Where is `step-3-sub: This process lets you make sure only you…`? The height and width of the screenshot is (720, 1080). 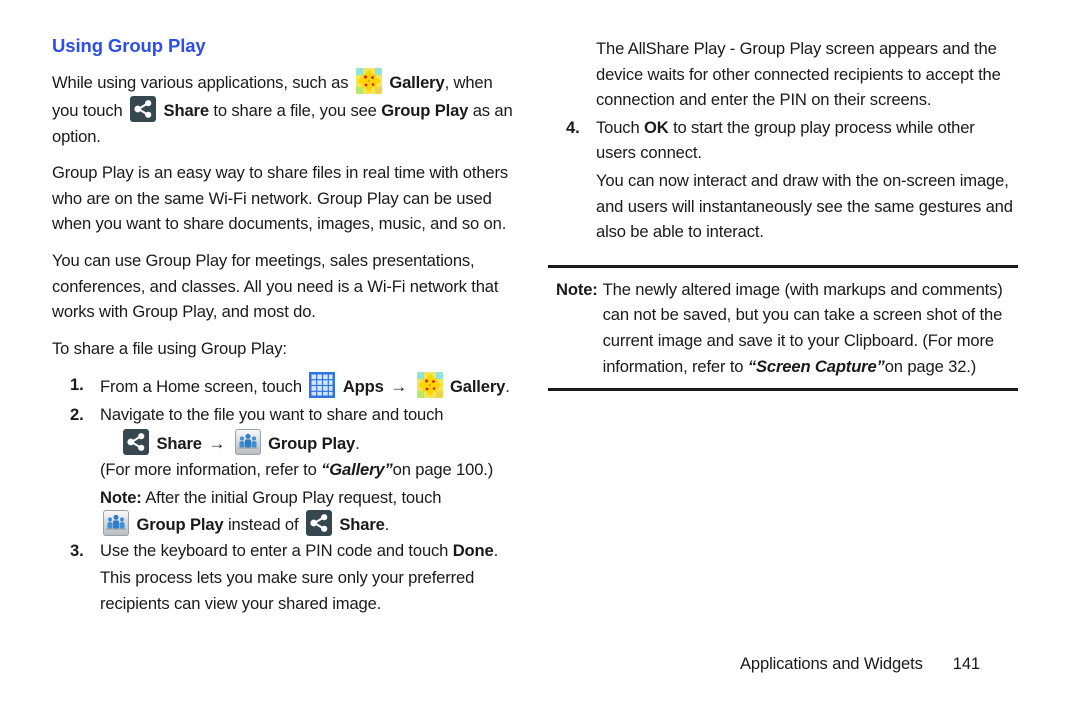 step-3-sub: This process lets you make sure only you… is located at coordinates (287, 591).